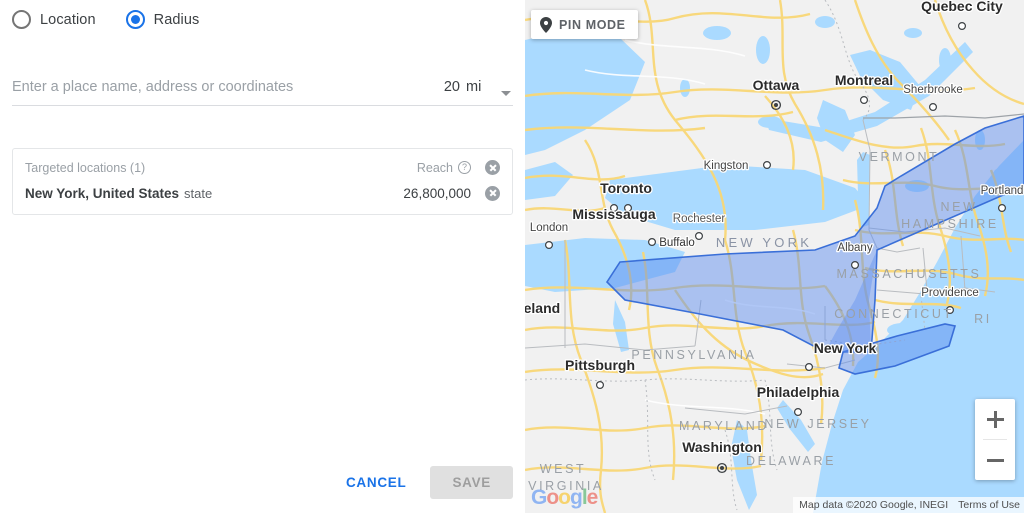 The height and width of the screenshot is (513, 1024). Describe the element at coordinates (105, 19) in the screenshot. I see `targeting-mode-radio-group: Location Radius` at that location.